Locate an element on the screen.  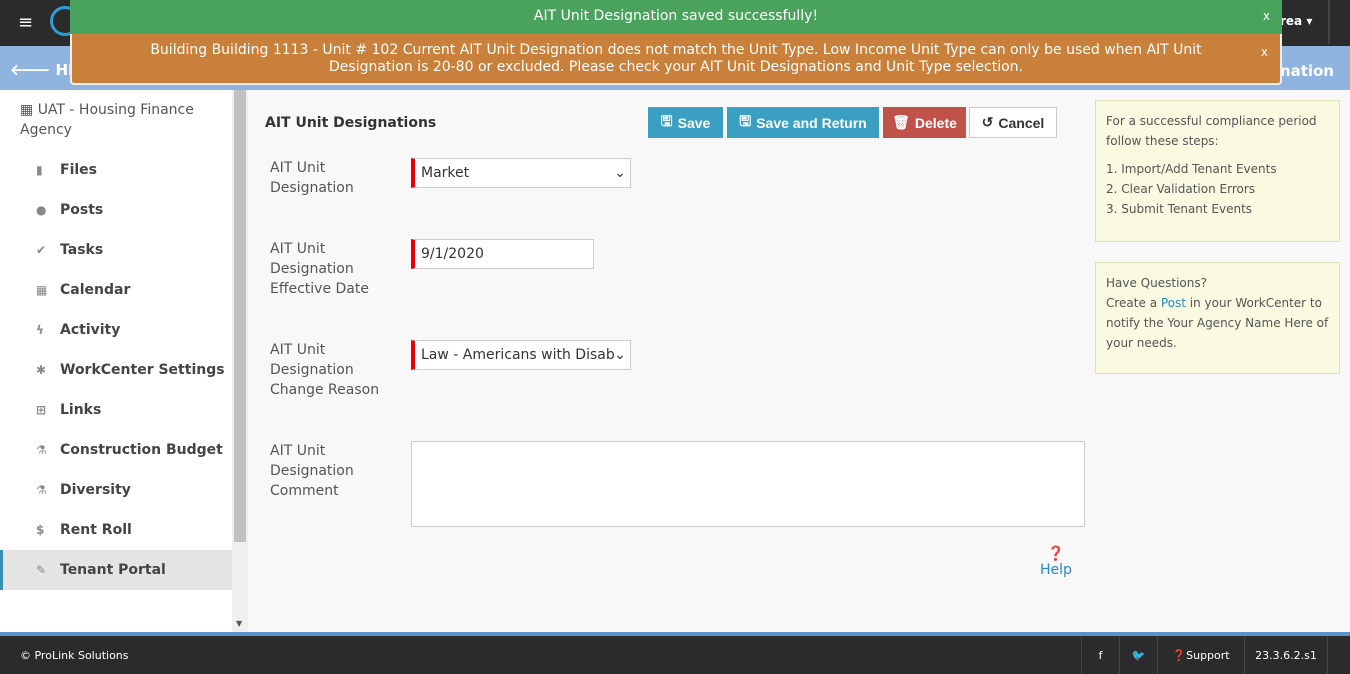
designation-label: AIT Unit Designation is located at coordinates (312, 178).